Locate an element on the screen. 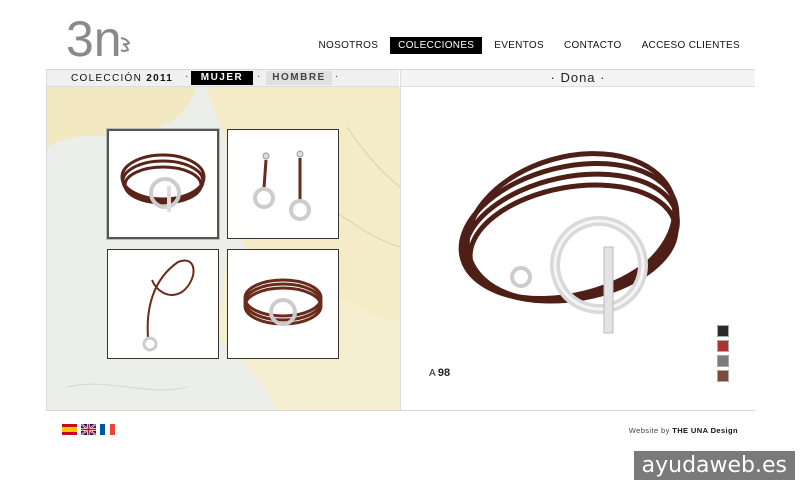  swatch-grey is located at coordinates (723, 361).